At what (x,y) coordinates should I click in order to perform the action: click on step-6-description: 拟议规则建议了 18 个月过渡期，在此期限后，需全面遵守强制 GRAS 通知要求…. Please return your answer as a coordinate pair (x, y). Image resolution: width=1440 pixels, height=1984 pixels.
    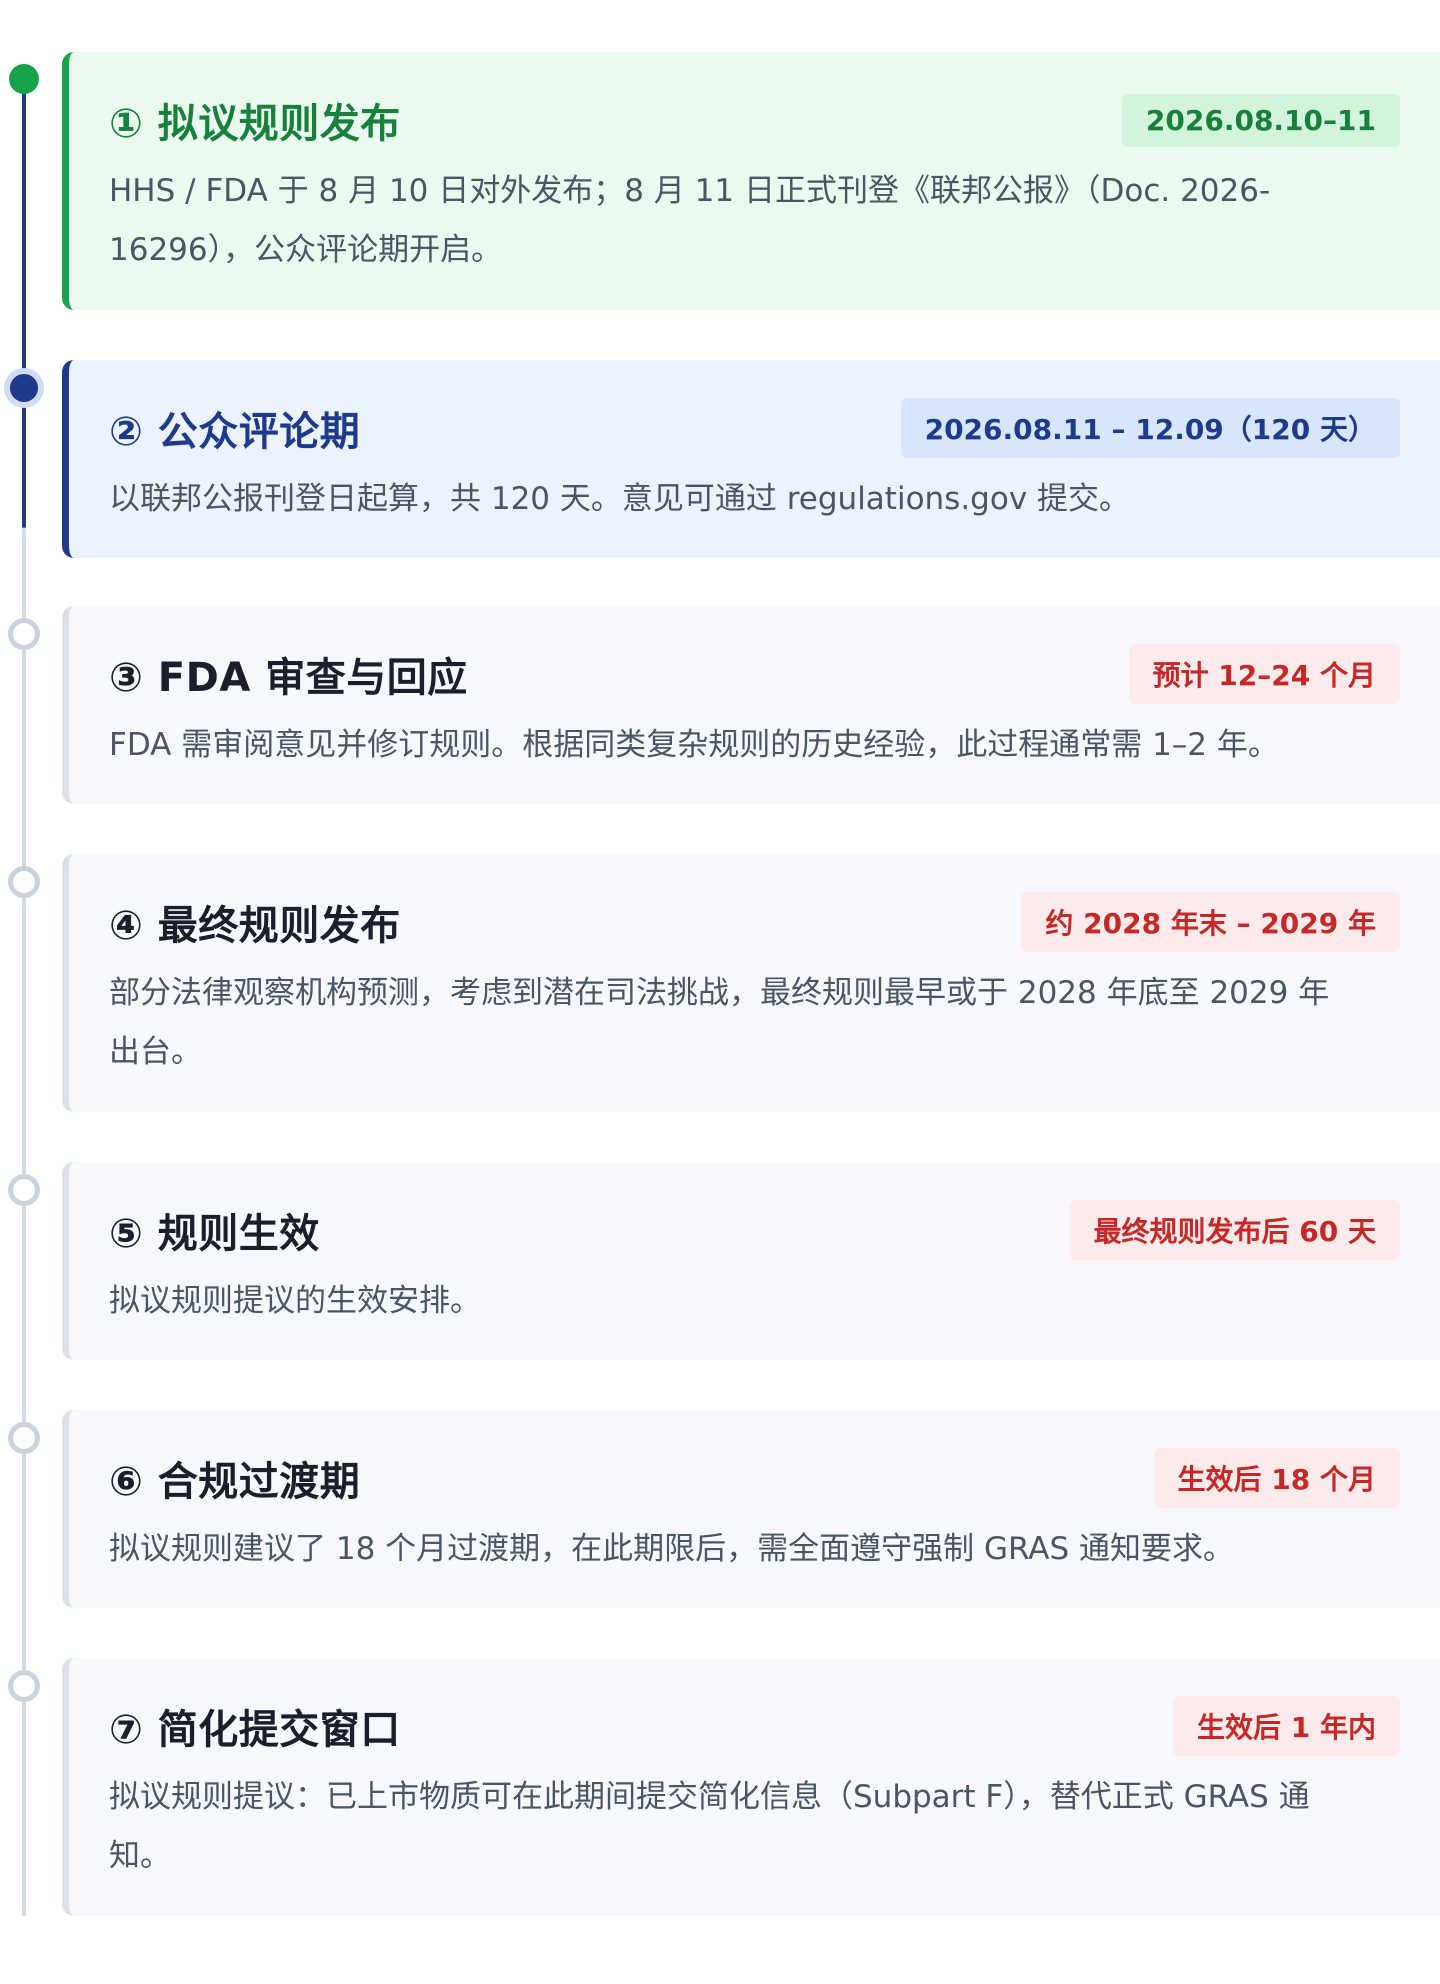
    Looking at the image, I should click on (672, 1549).